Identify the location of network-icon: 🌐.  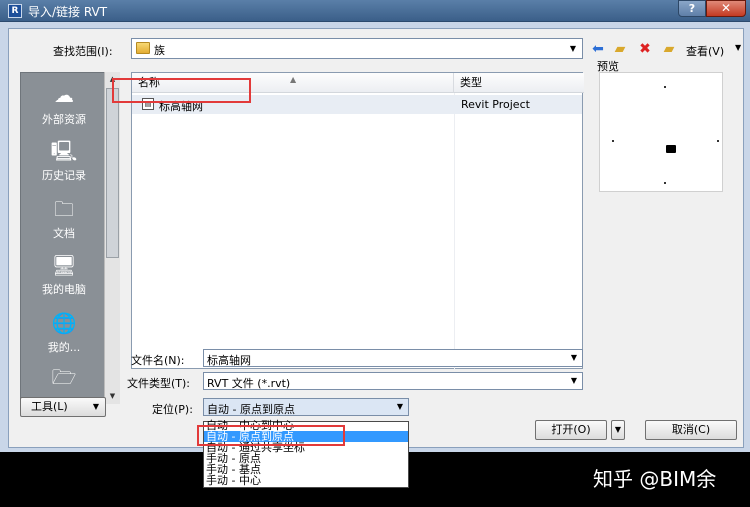
(64, 323).